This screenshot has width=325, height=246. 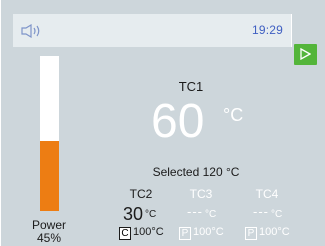 What do you see at coordinates (132, 214) in the screenshot?
I see `channel-value: 30` at bounding box center [132, 214].